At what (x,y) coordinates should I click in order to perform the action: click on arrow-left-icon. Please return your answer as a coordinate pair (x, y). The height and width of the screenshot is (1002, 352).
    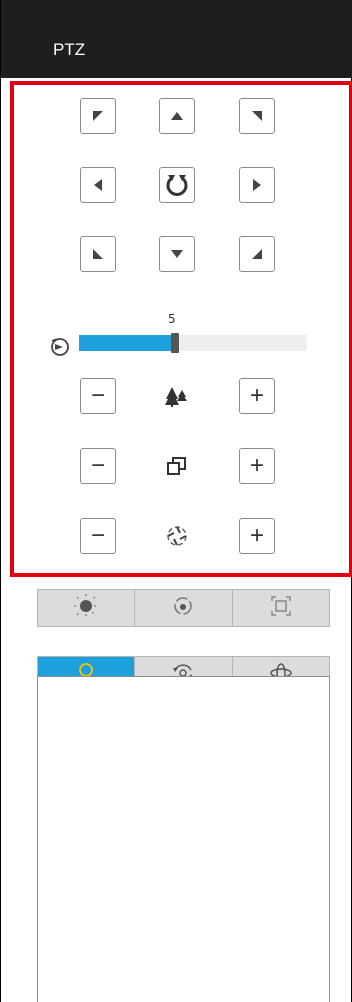
    Looking at the image, I should click on (98, 185).